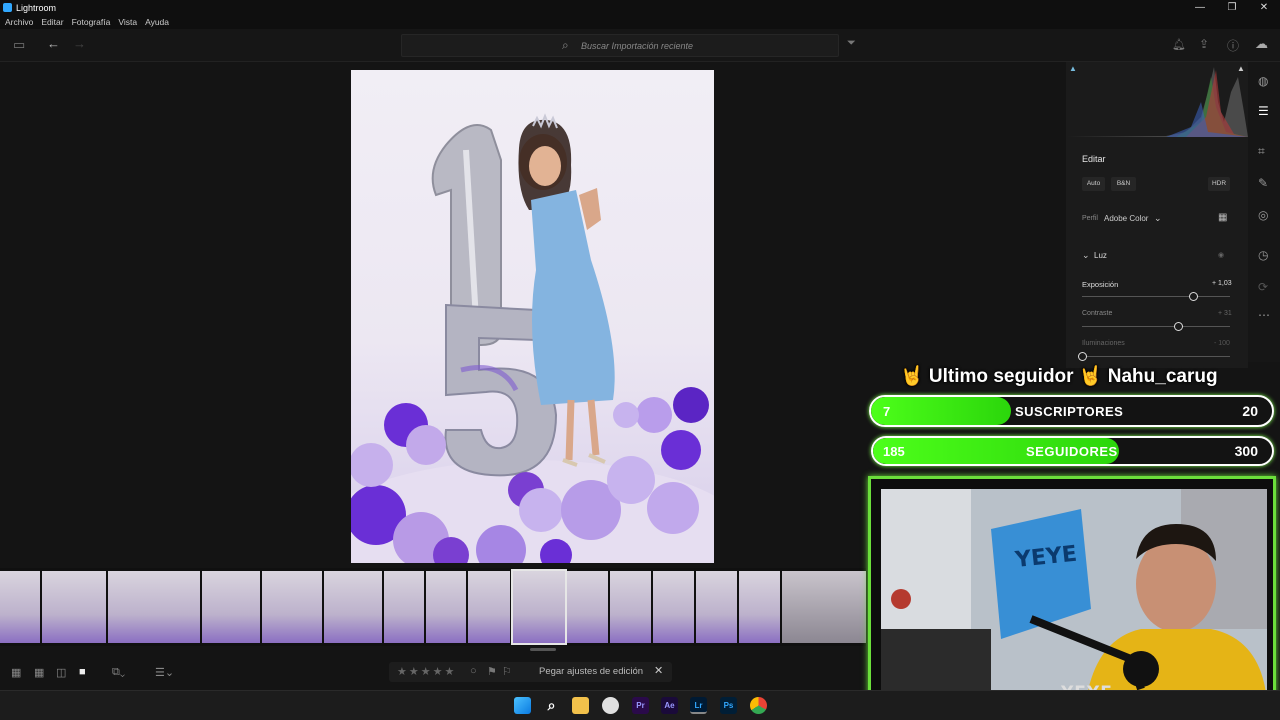 This screenshot has height=720, width=1280. What do you see at coordinates (539, 607) in the screenshot?
I see `filmstrip-thumb-selected` at bounding box center [539, 607].